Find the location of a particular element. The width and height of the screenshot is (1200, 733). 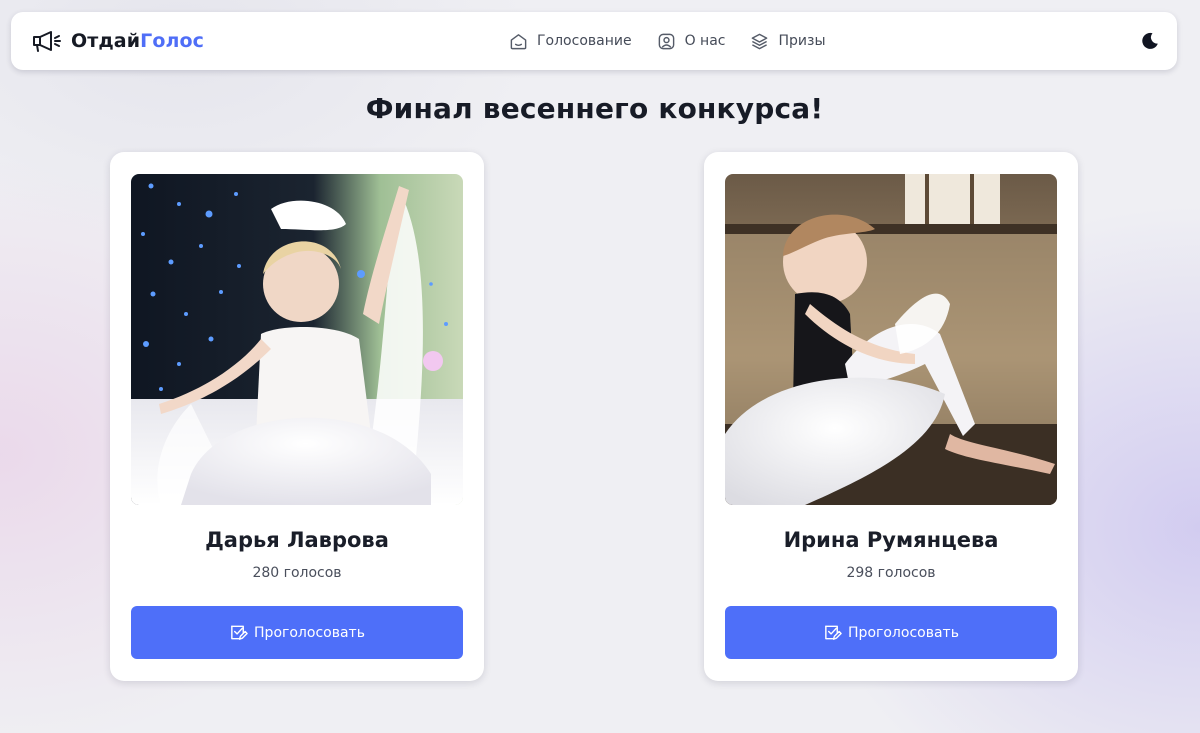

main-nav: Голосование О нас Призы is located at coordinates (667, 41).